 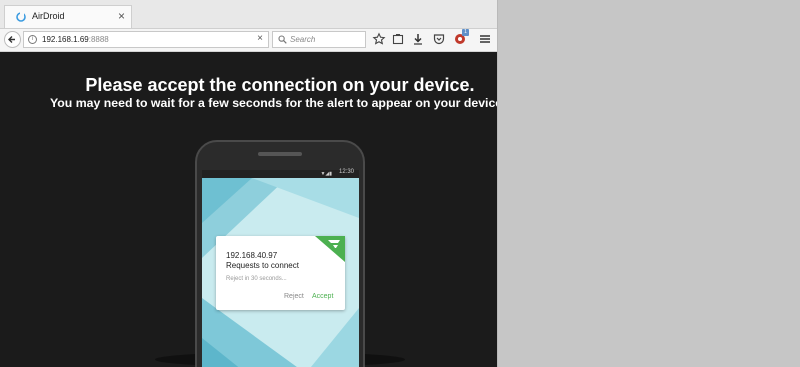 What do you see at coordinates (346, 172) in the screenshot?
I see `status-time: 12:30` at bounding box center [346, 172].